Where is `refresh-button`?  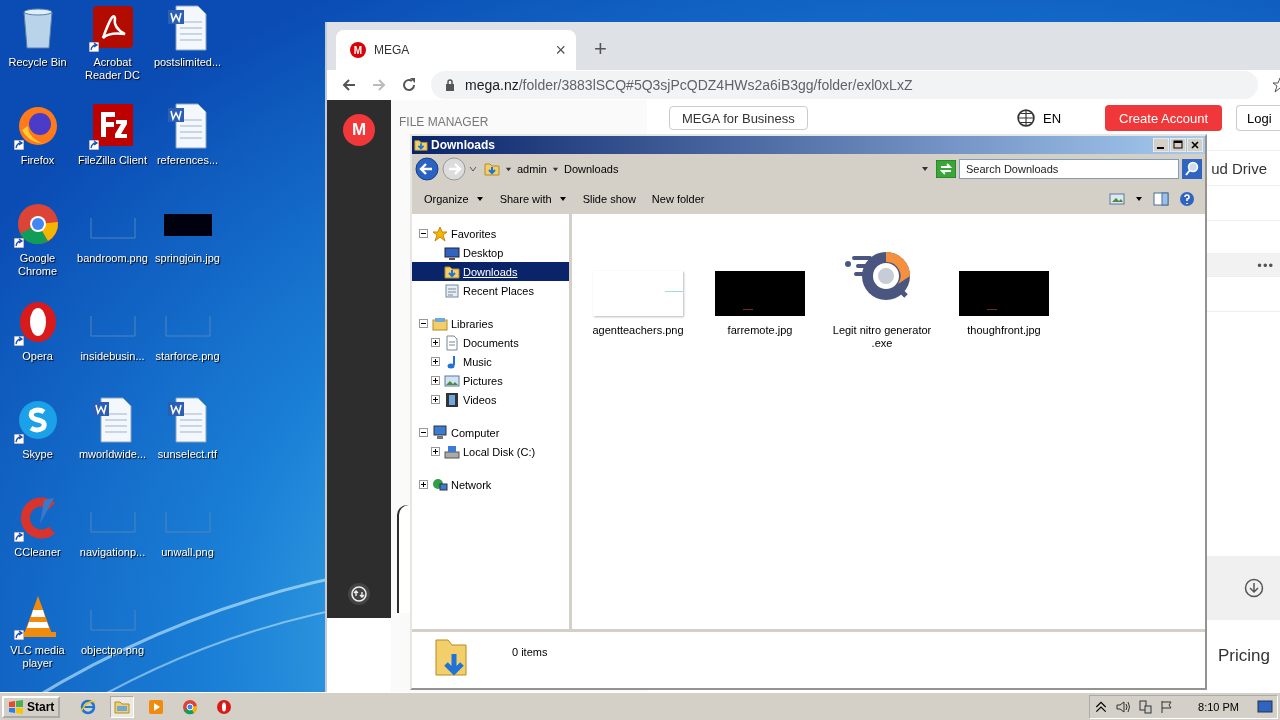 refresh-button is located at coordinates (946, 169).